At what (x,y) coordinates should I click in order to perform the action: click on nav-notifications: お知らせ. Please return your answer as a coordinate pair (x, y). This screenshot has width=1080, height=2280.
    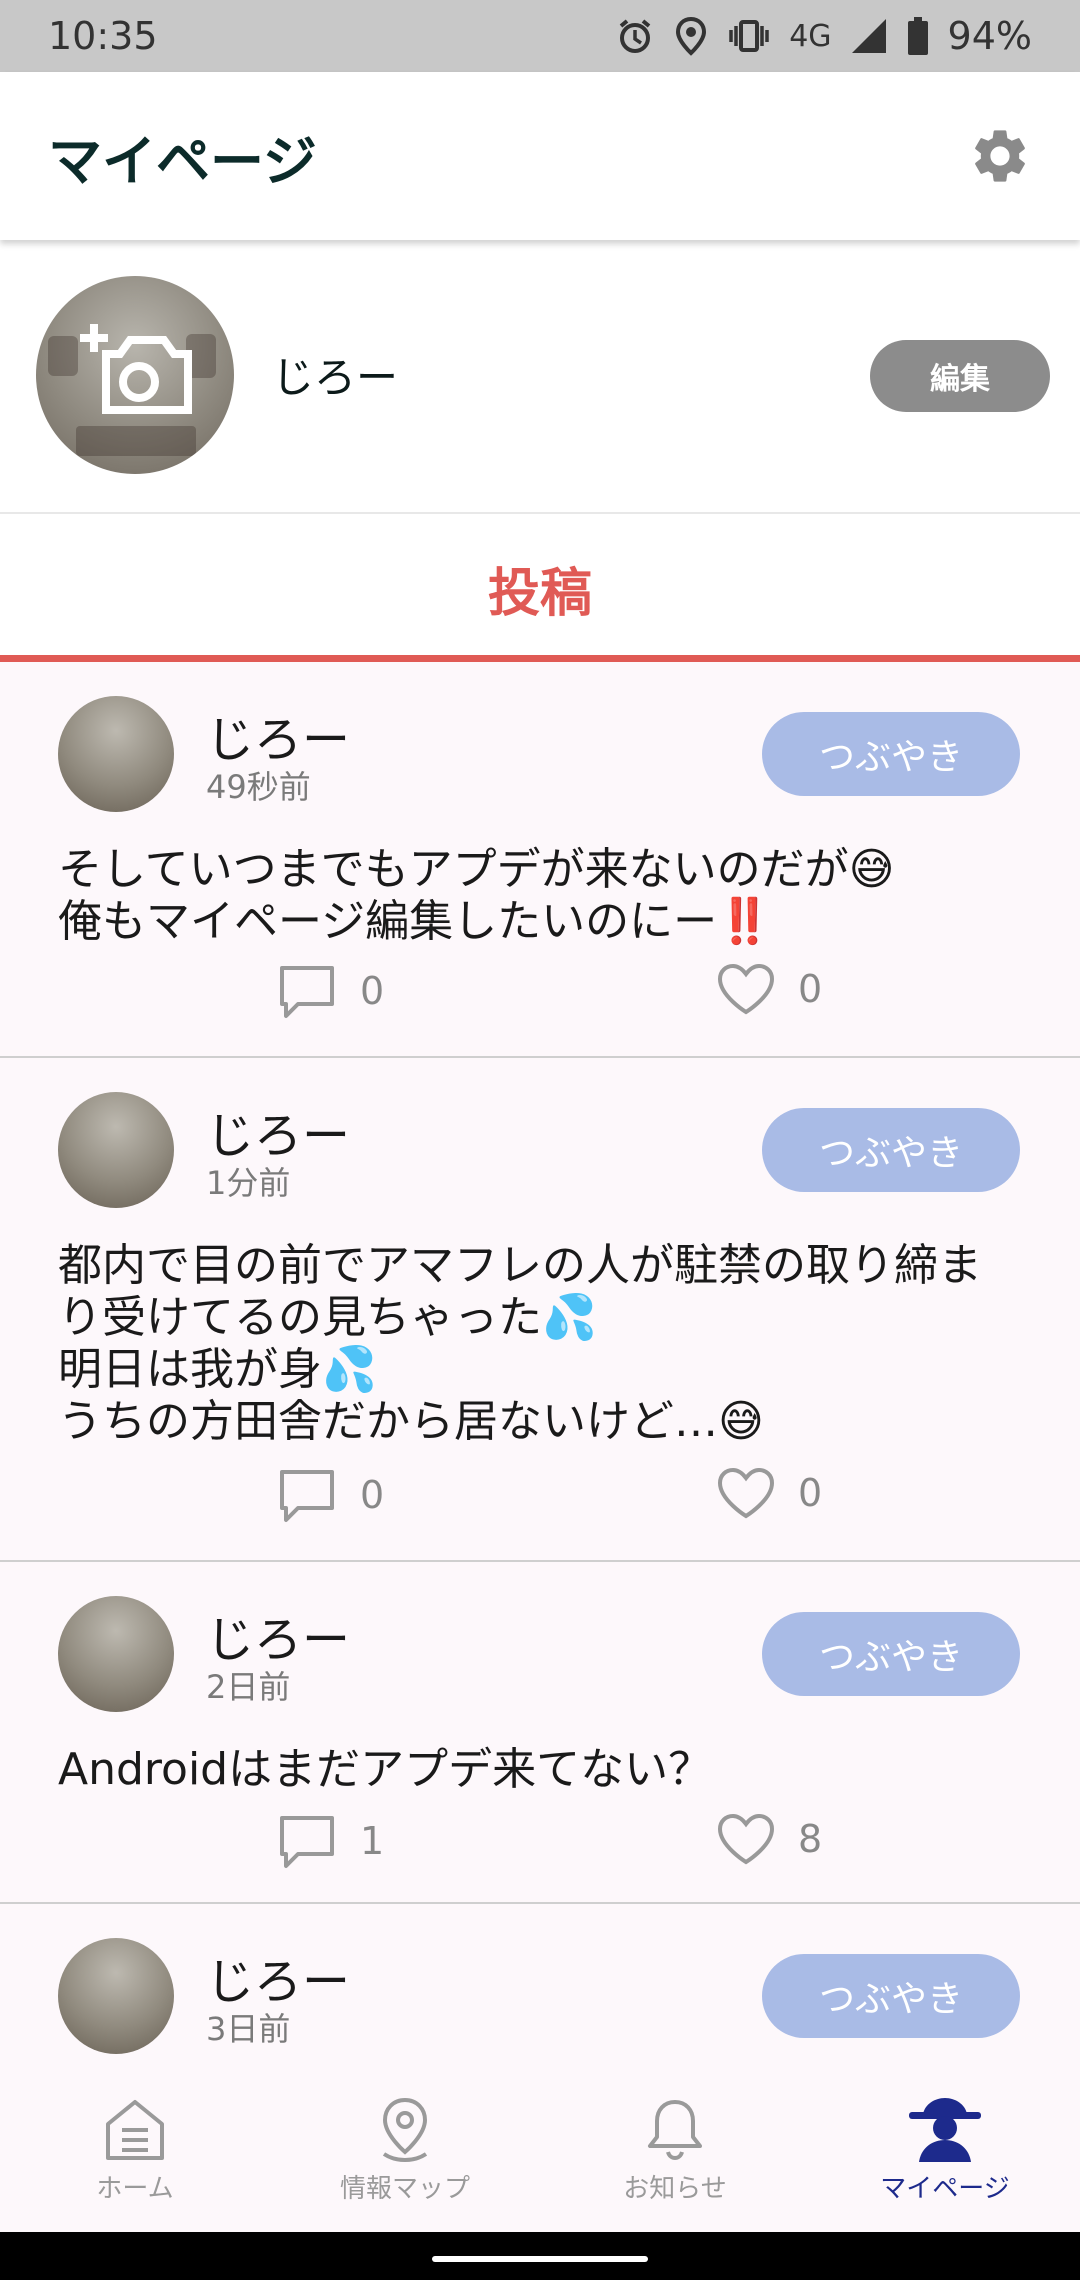
    Looking at the image, I should click on (675, 2149).